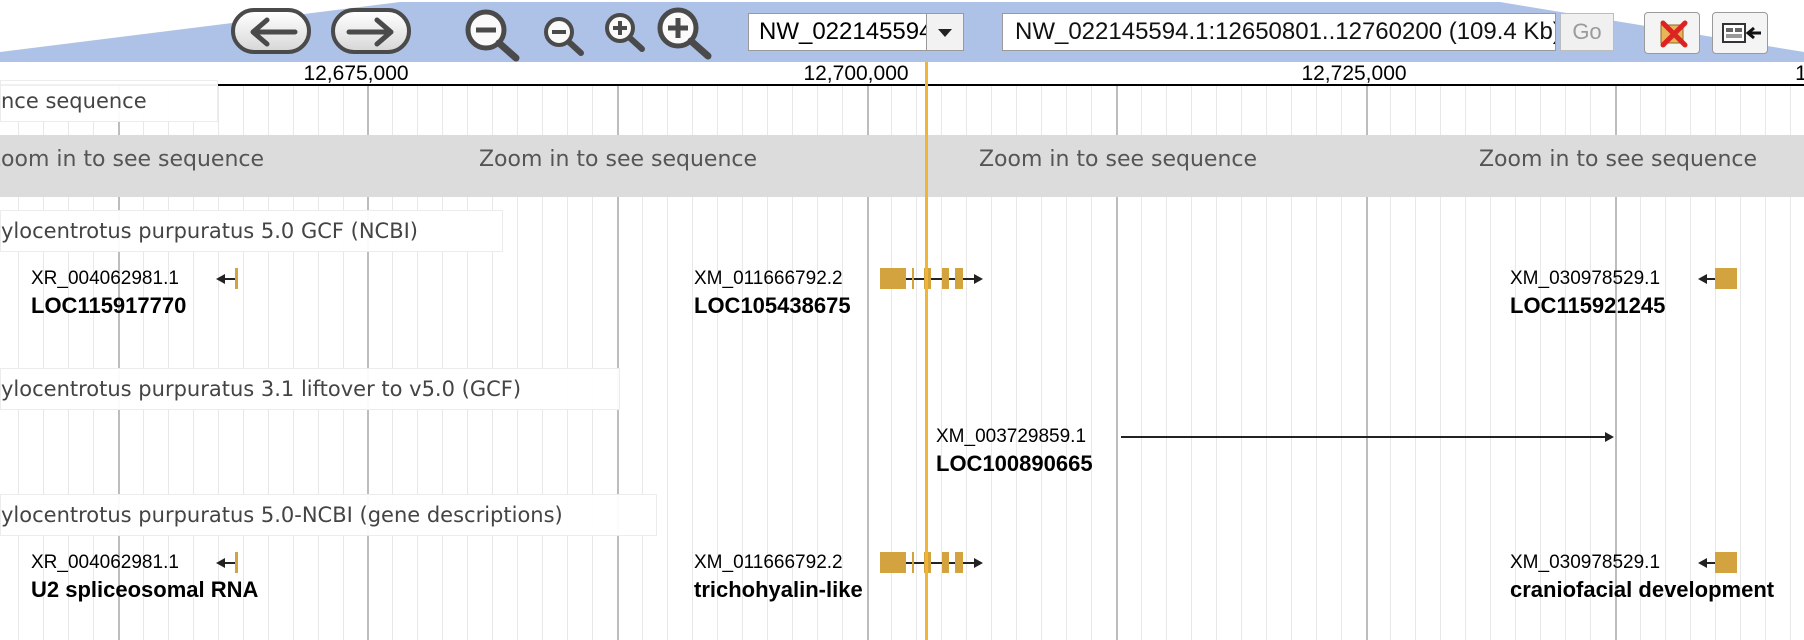  What do you see at coordinates (944, 32) in the screenshot?
I see `chevron-down-icon` at bounding box center [944, 32].